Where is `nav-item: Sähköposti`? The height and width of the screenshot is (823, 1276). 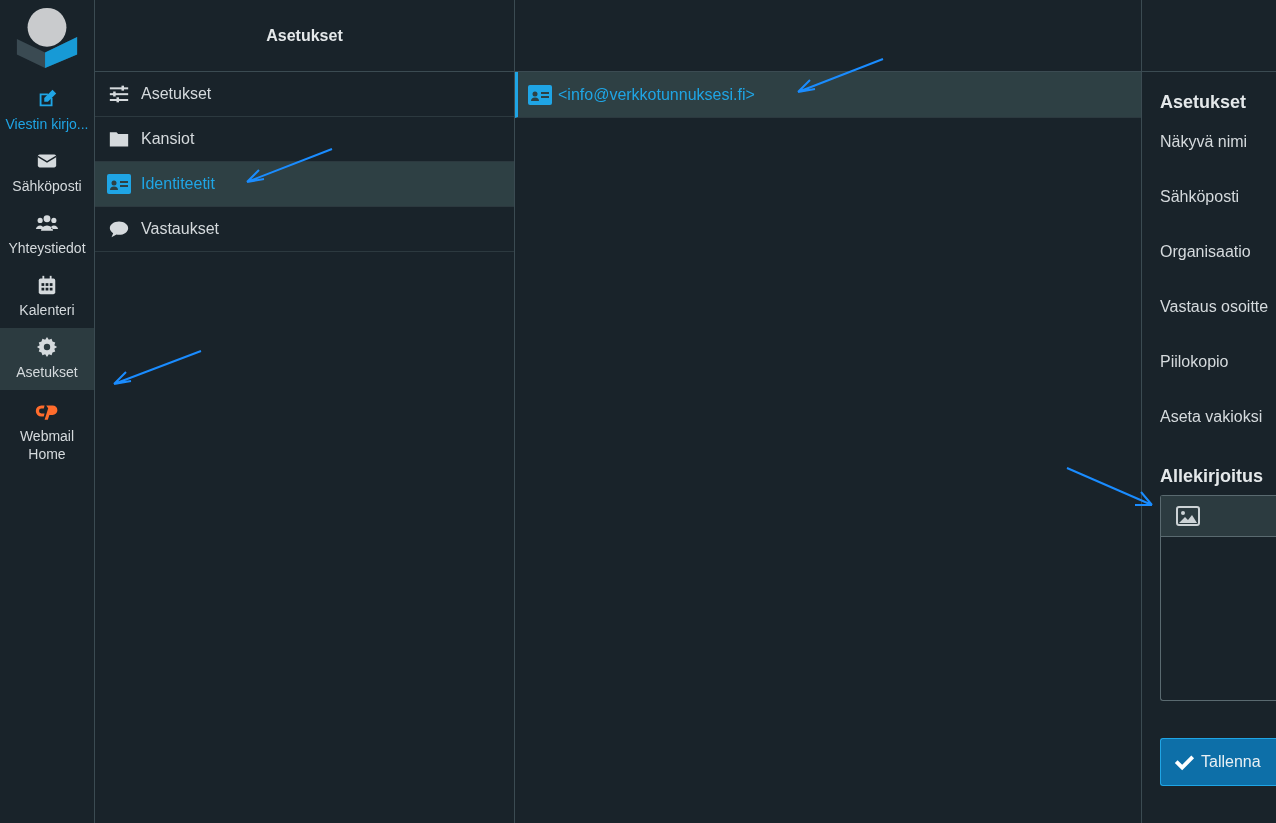 nav-item: Sähköposti is located at coordinates (47, 173).